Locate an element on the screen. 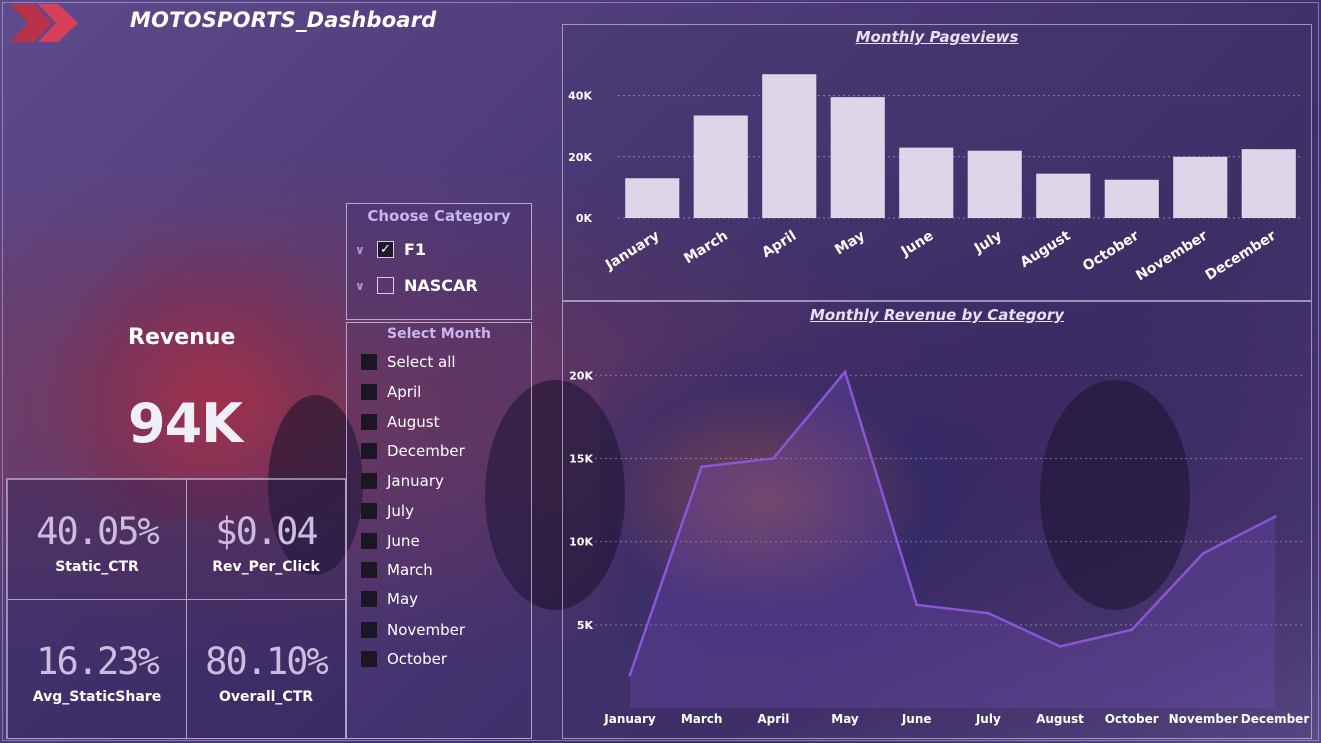  kpi-card-overall-ctr: 80.10% Overall_CTR is located at coordinates (266, 669).